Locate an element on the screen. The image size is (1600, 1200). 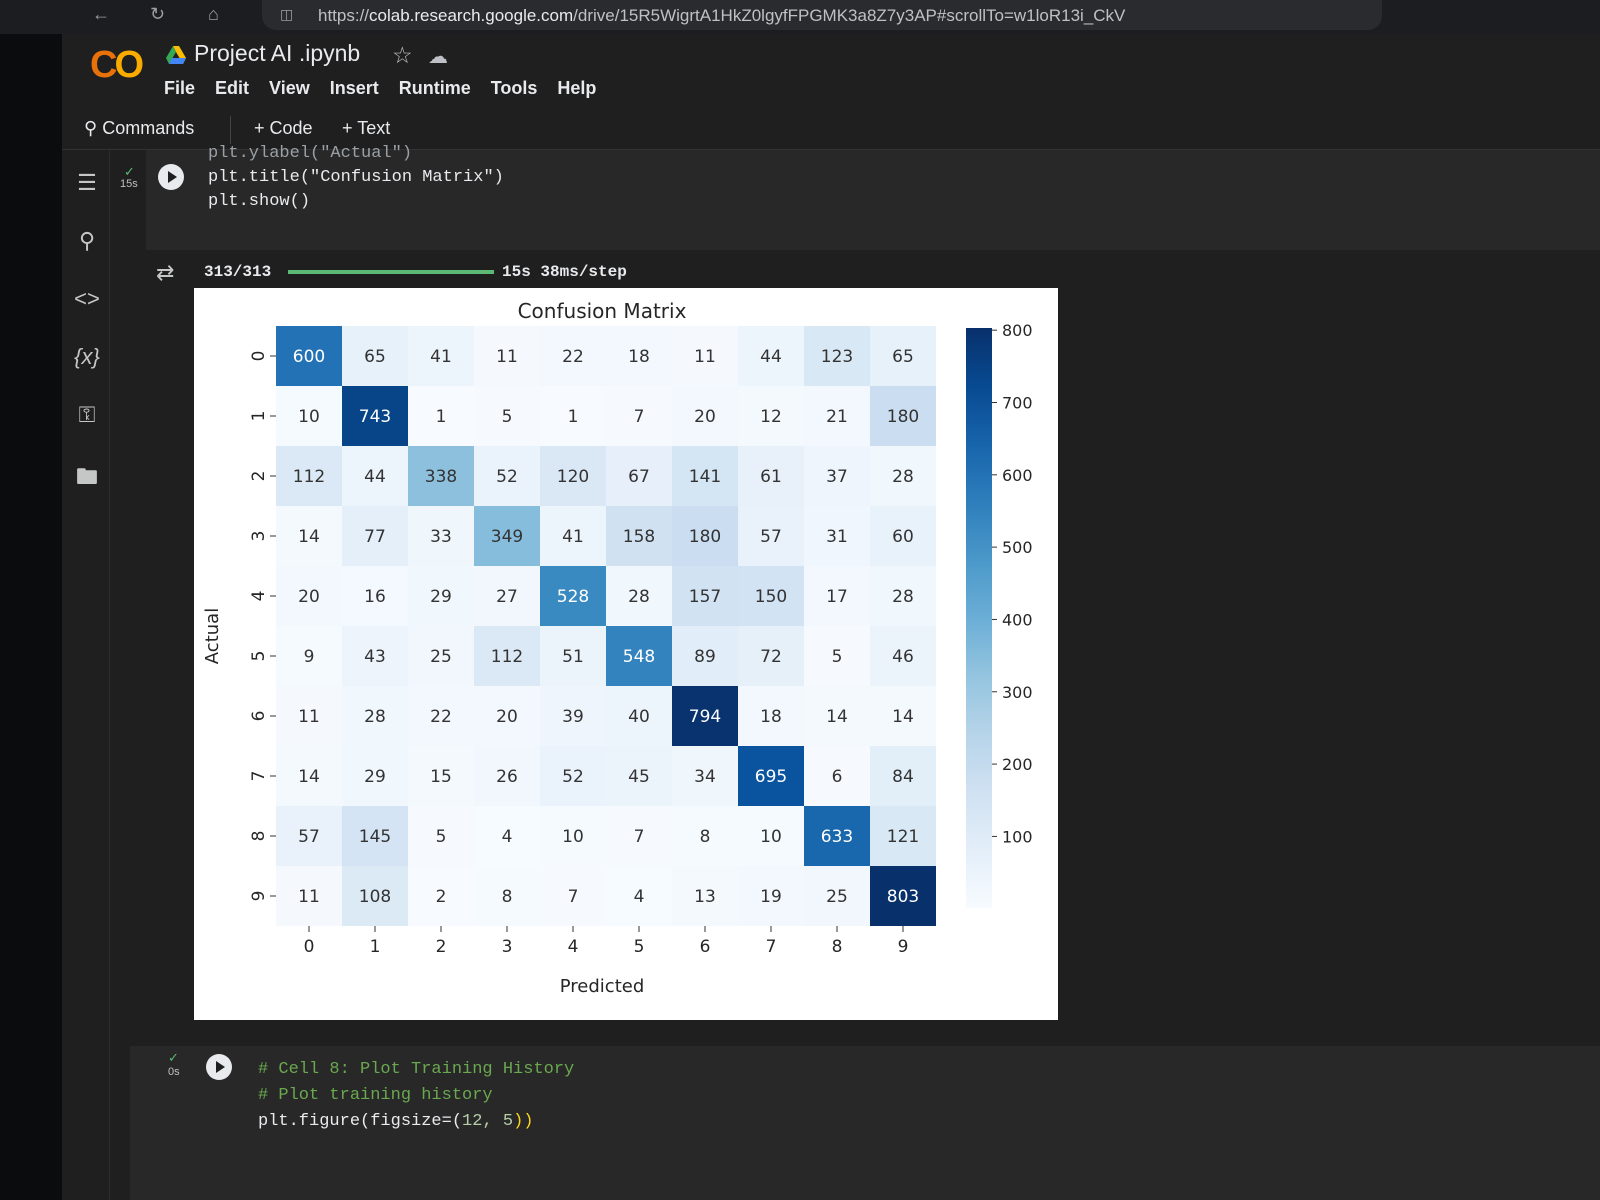
code-line: plt.show() is located at coordinates (259, 201).